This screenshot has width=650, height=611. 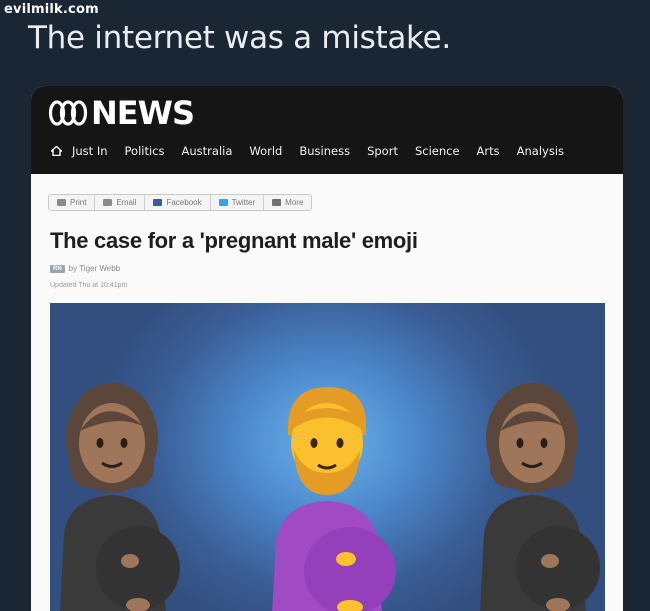 I want to click on email-button: Email, so click(x=120, y=202).